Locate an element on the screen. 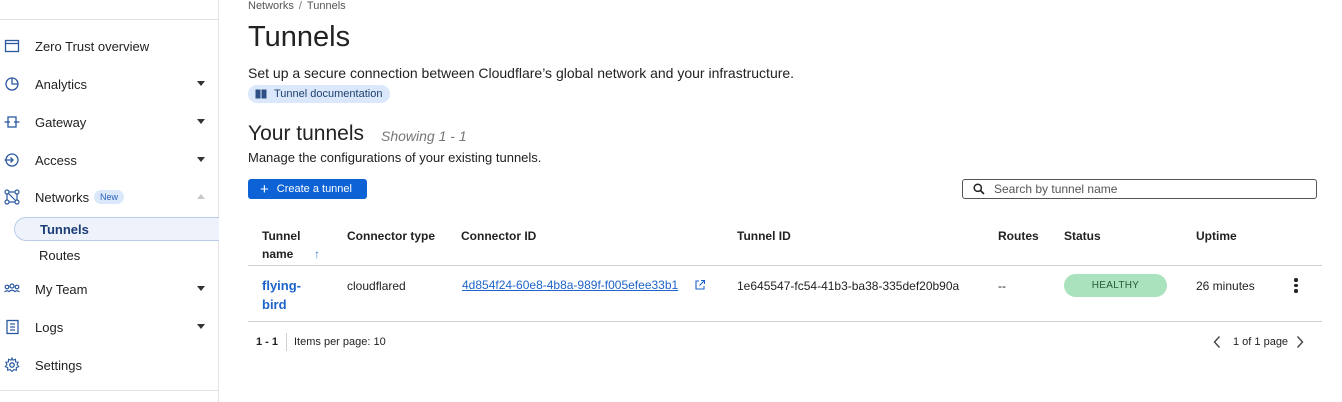 This screenshot has height=402, width=1342. create-tunnel-button: + Create a tunnel is located at coordinates (307, 189).